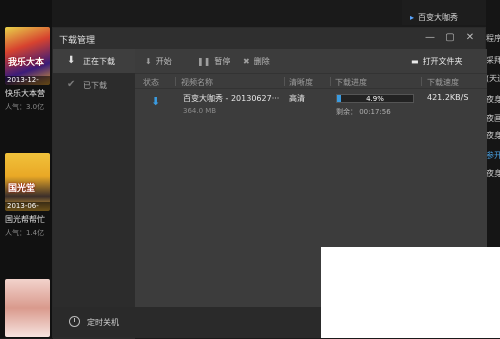 The height and width of the screenshot is (339, 500). What do you see at coordinates (493, 78) in the screenshot?
I see `side-list-item: (天运` at bounding box center [493, 78].